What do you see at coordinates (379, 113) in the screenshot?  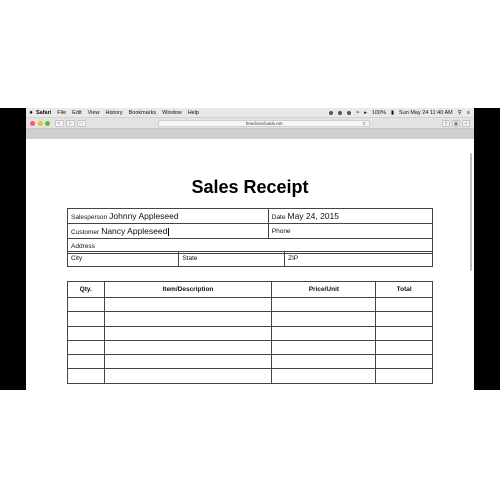 I see `battery-level: 100%` at bounding box center [379, 113].